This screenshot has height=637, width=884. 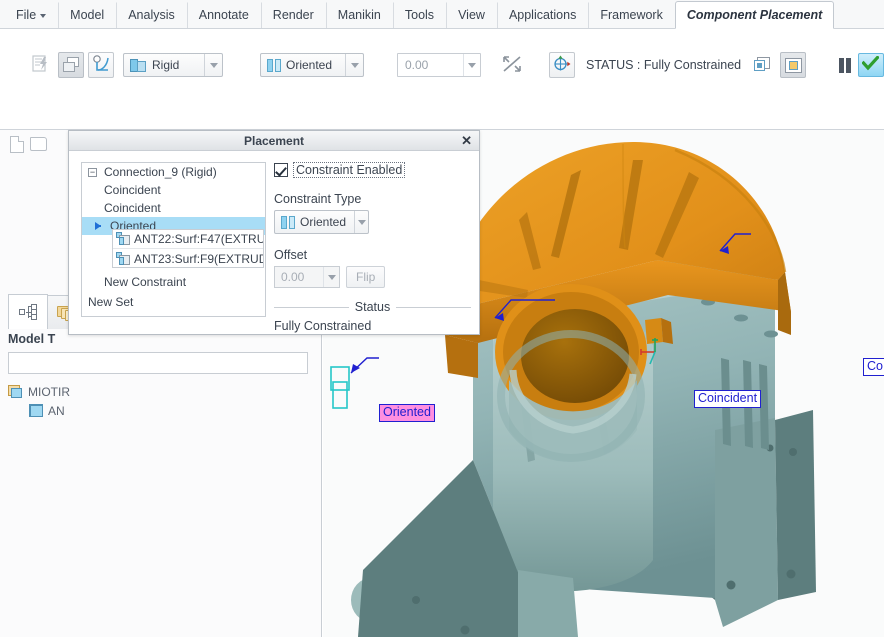 I want to click on ribbon-tab-component-placement: Component Placement, so click(x=754, y=15).